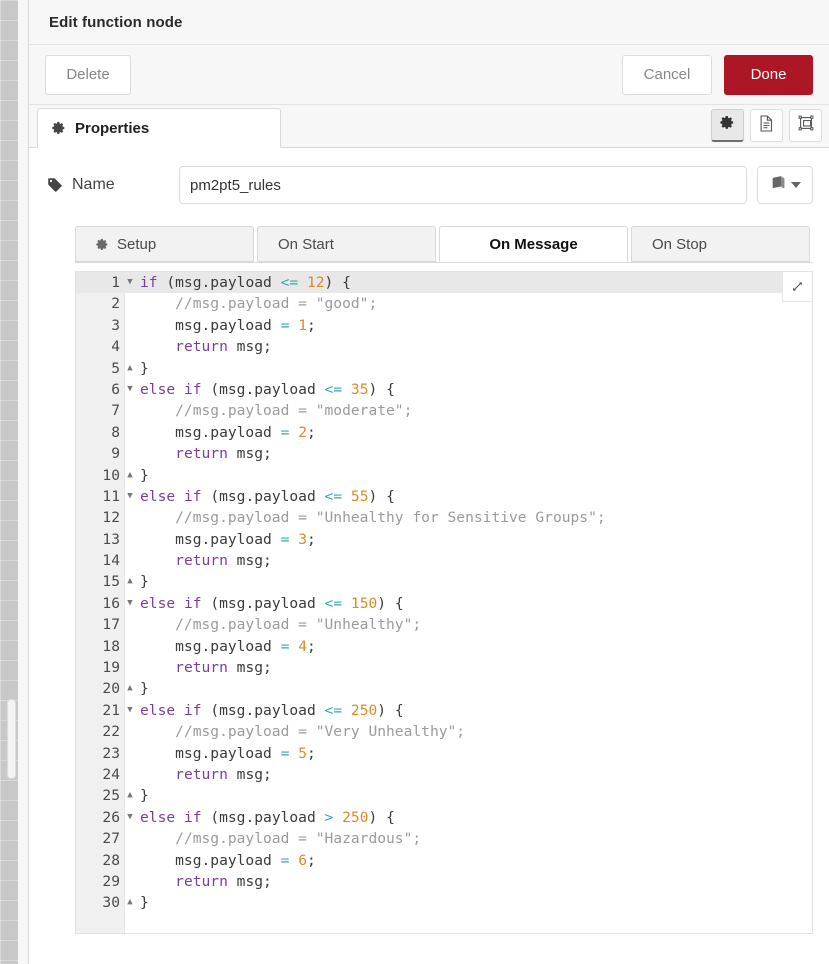 Image resolution: width=829 pixels, height=964 pixels. Describe the element at coordinates (444, 432) in the screenshot. I see `code-line: 8 msg.payload = 2;` at that location.